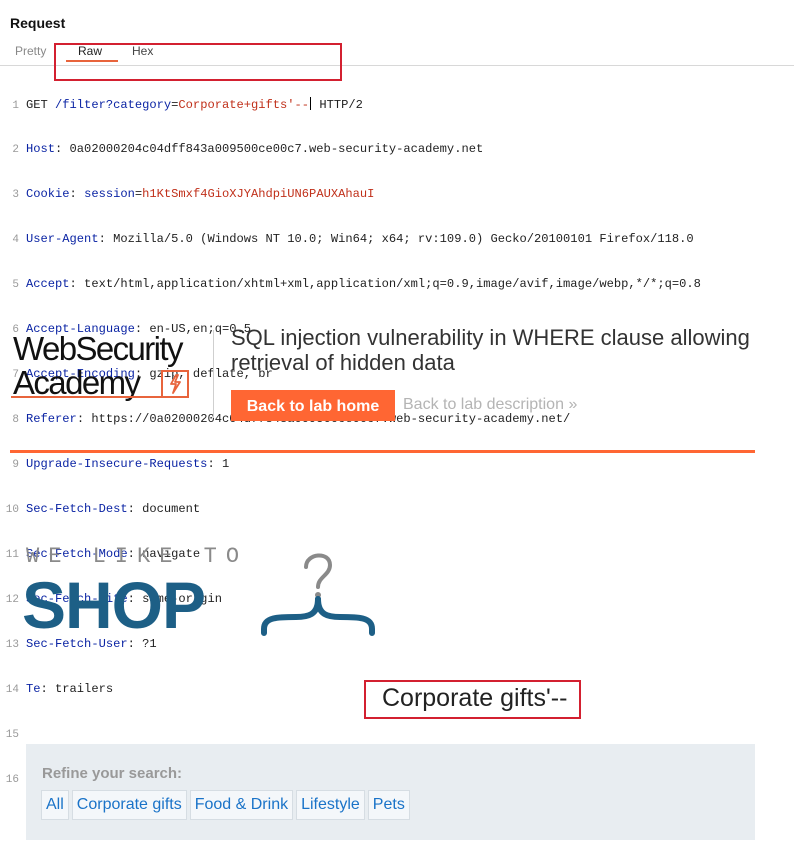 The height and width of the screenshot is (854, 794). What do you see at coordinates (258, 194) in the screenshot?
I see `cookie-value: h1KtSmxf4GioXJYAhdpiUN6PAUXAhauI` at bounding box center [258, 194].